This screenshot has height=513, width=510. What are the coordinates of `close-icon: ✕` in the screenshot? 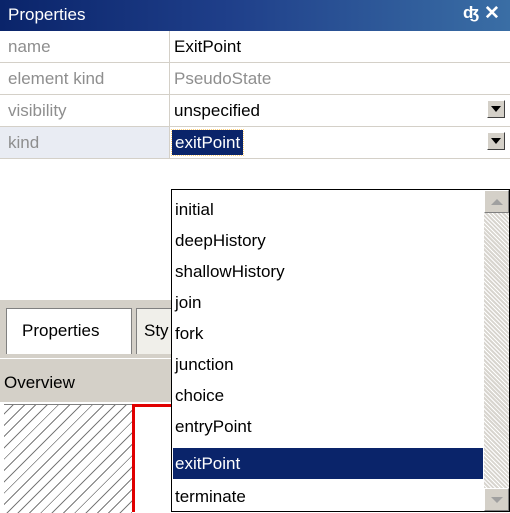 It's located at (492, 13).